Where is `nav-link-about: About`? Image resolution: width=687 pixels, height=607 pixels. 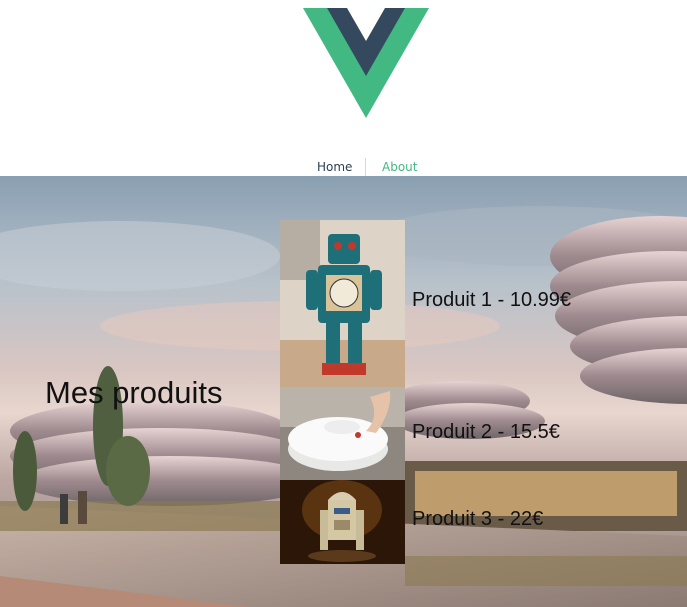
nav-link-about: About is located at coordinates (399, 167).